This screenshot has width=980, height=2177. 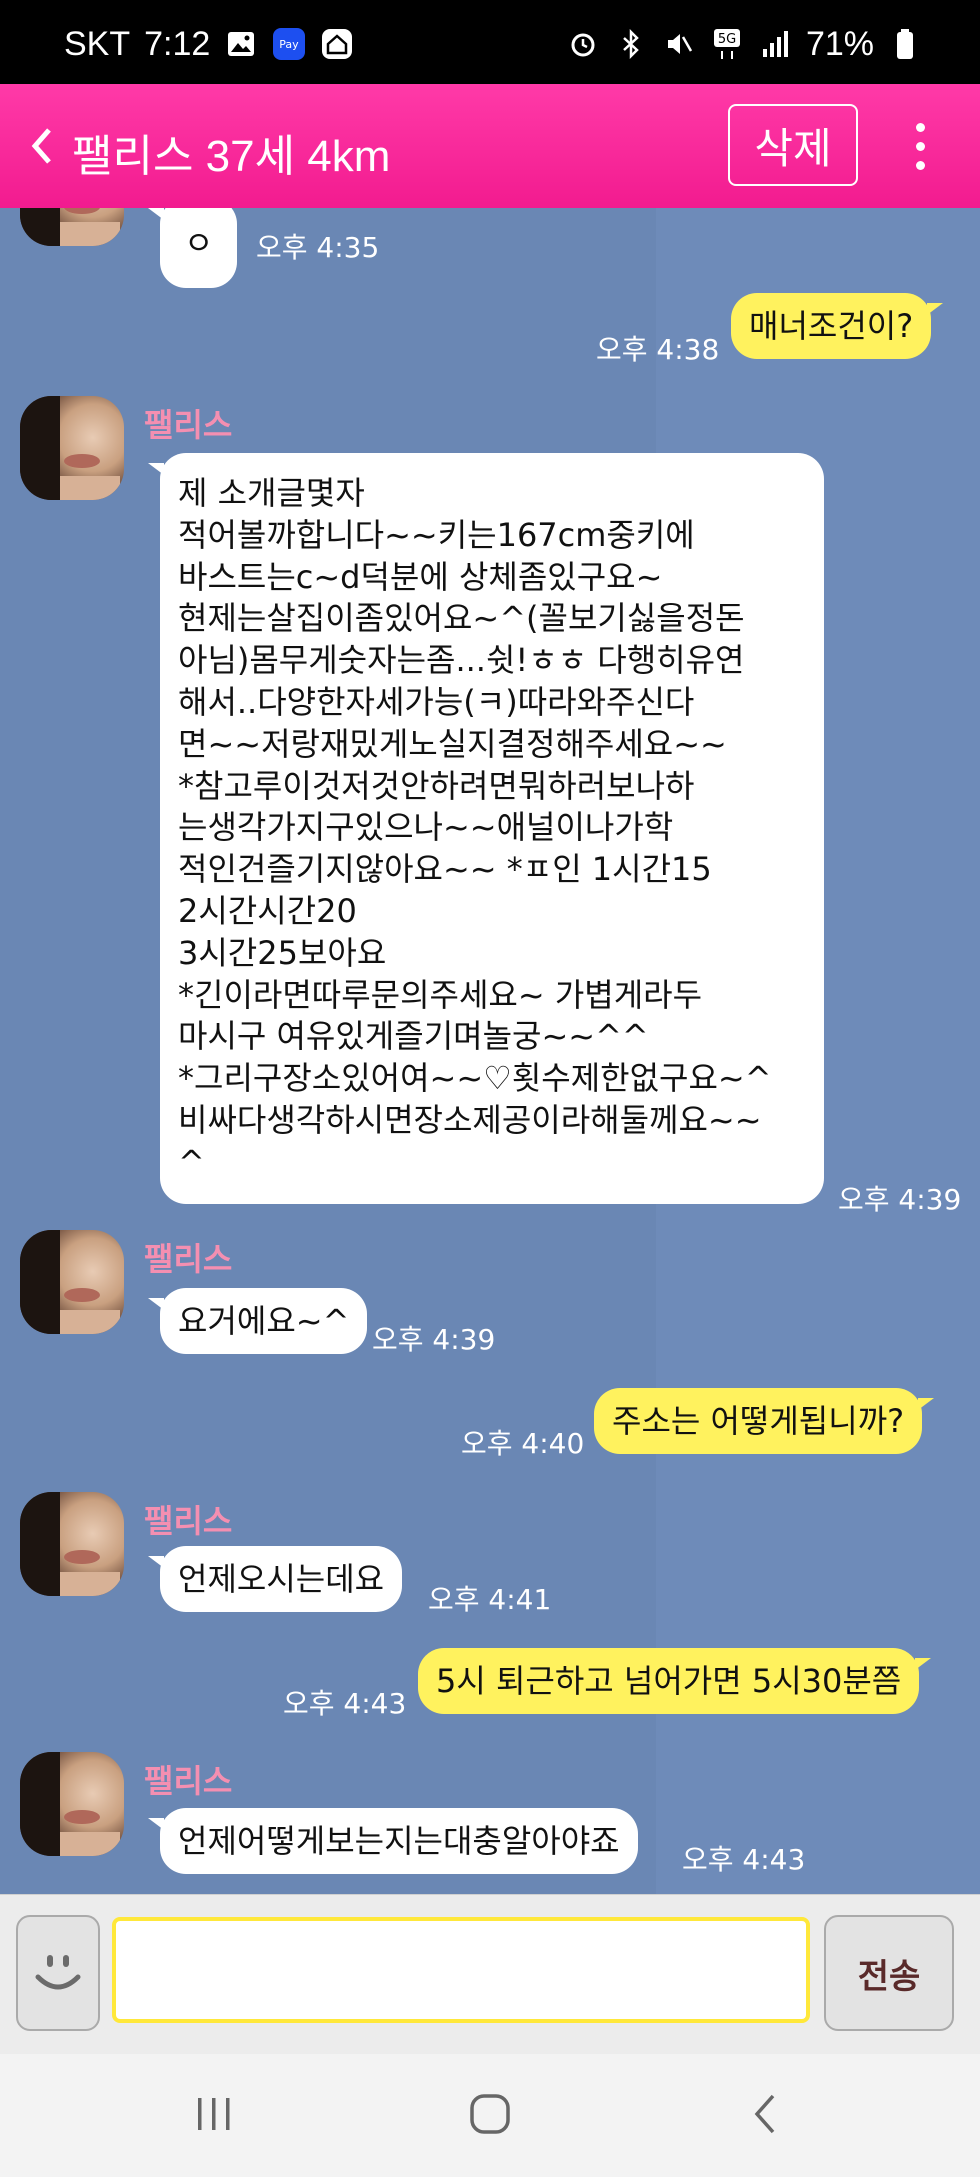 What do you see at coordinates (97, 43) in the screenshot?
I see `carrier-label: SKT` at bounding box center [97, 43].